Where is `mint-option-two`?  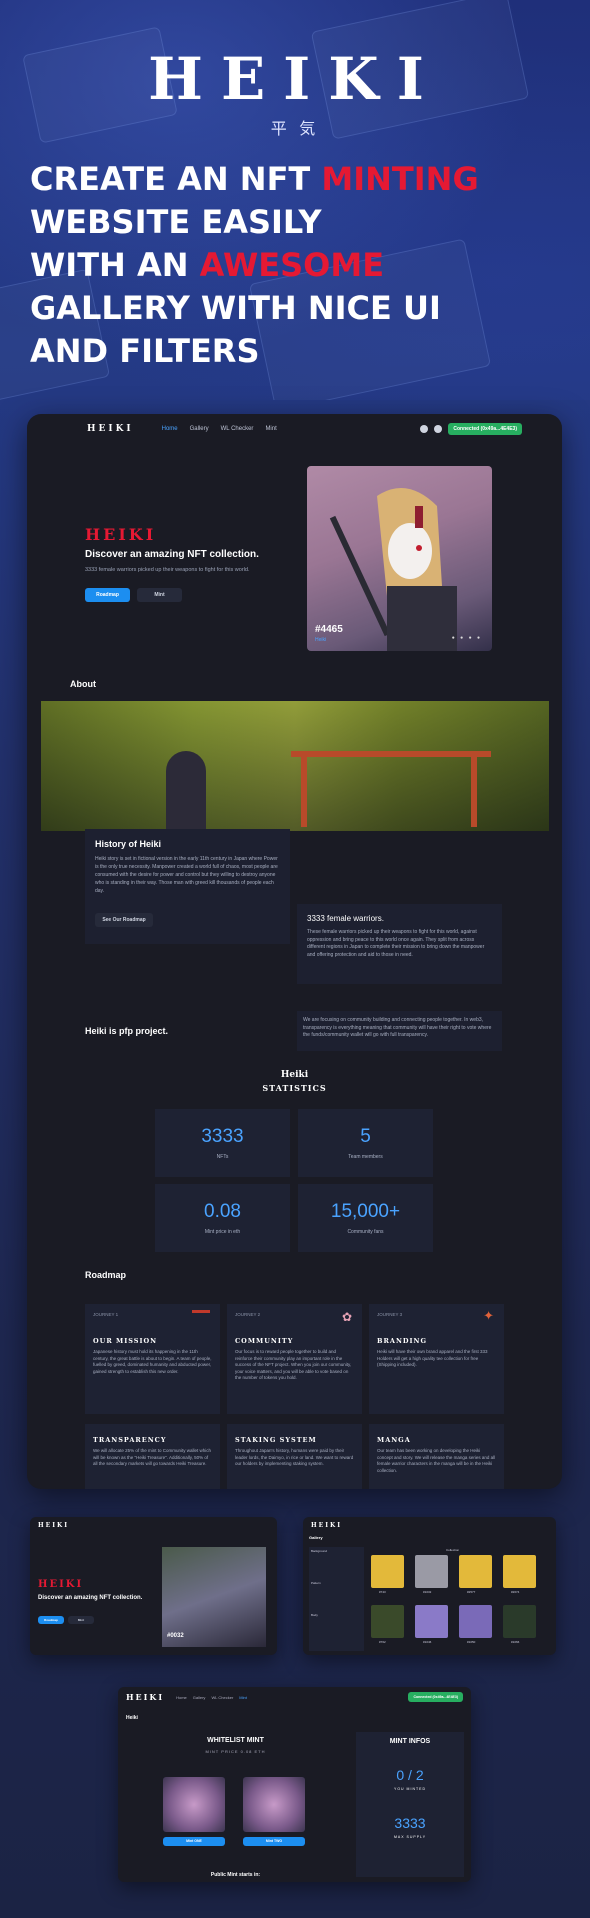
mint-option-two is located at coordinates (274, 1804).